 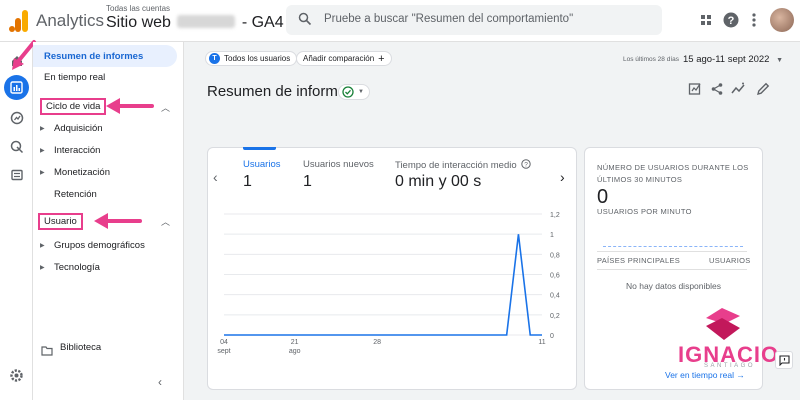 What do you see at coordinates (73, 106) in the screenshot?
I see `section-lifecycle: Ciclo de vida` at bounding box center [73, 106].